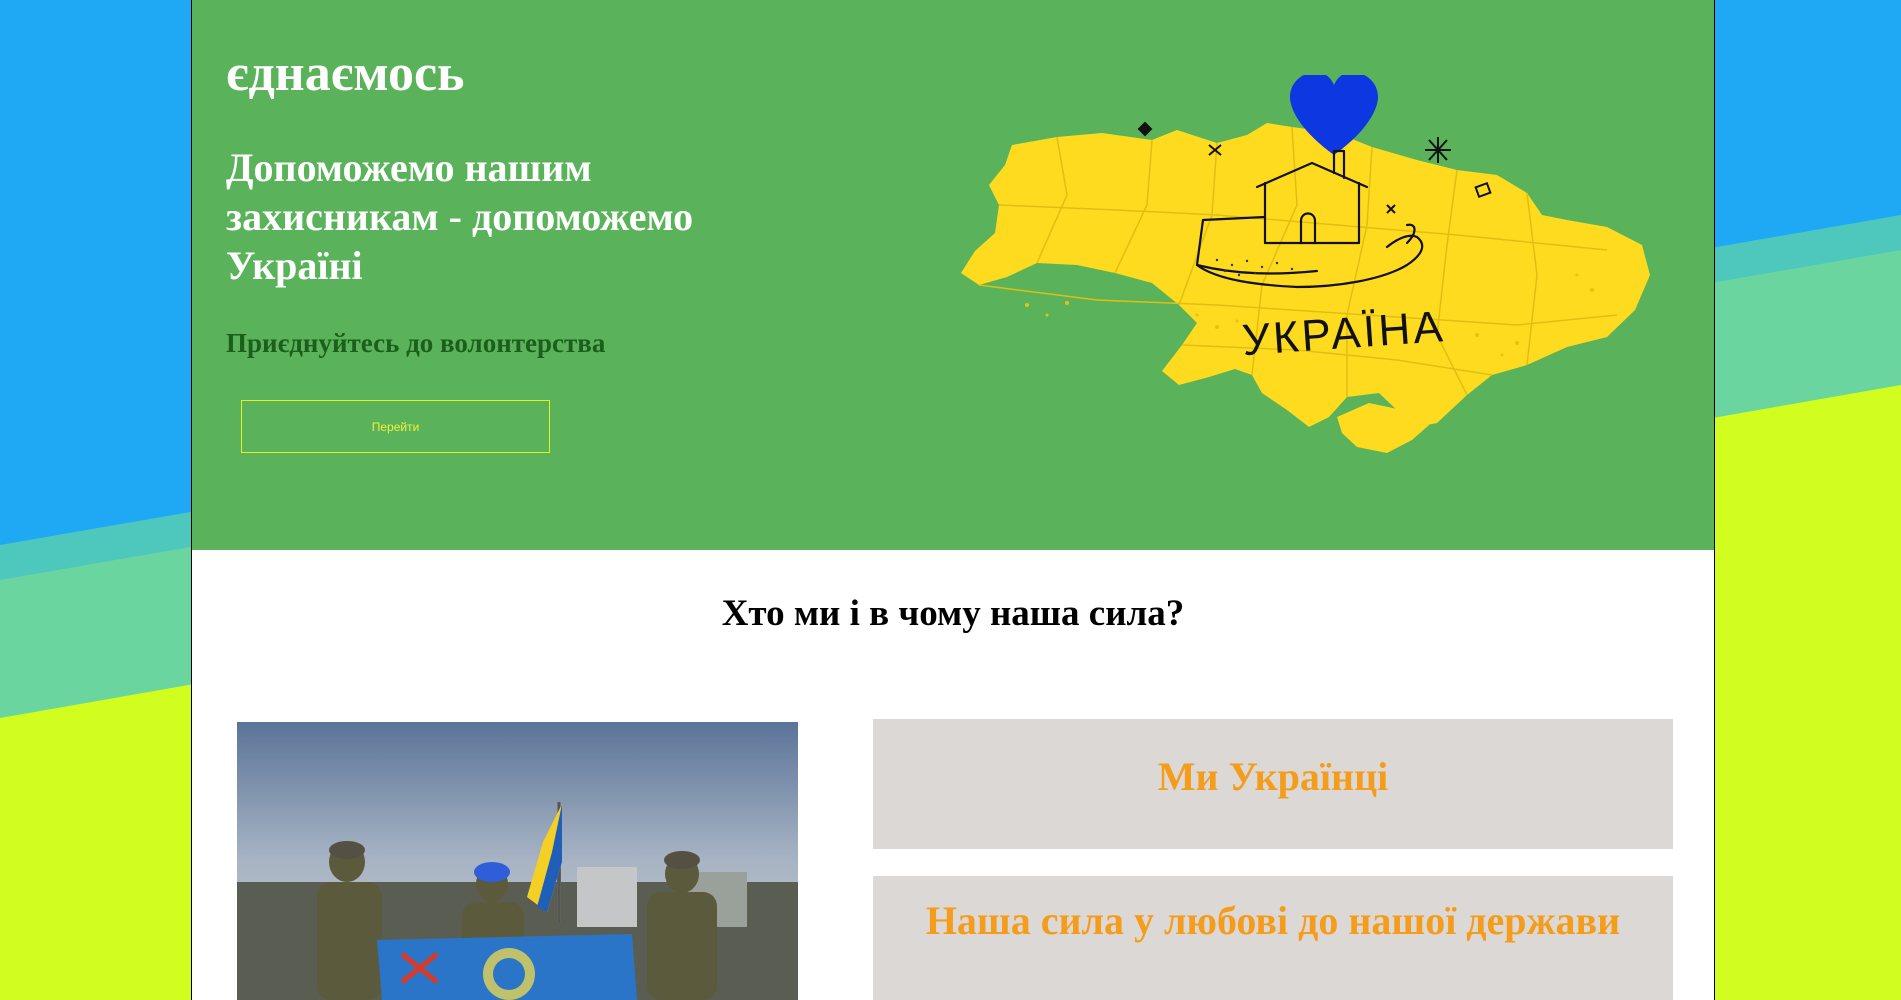 Image resolution: width=1901 pixels, height=1000 pixels. What do you see at coordinates (517, 861) in the screenshot?
I see `soldiers-photo` at bounding box center [517, 861].